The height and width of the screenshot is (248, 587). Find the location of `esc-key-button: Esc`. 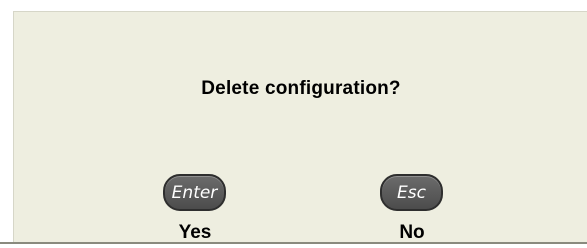

esc-key-button: Esc is located at coordinates (411, 192).